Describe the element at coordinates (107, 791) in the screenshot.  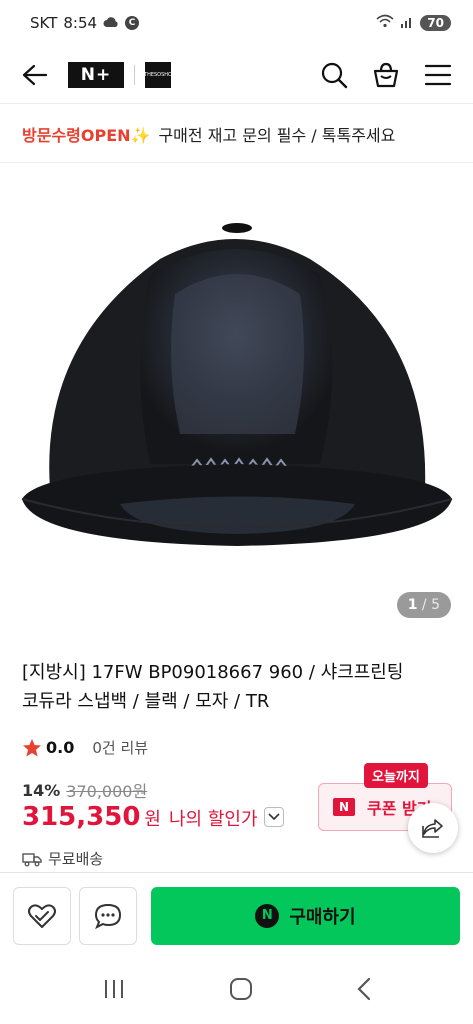
I see `original-price: 370,000원` at that location.